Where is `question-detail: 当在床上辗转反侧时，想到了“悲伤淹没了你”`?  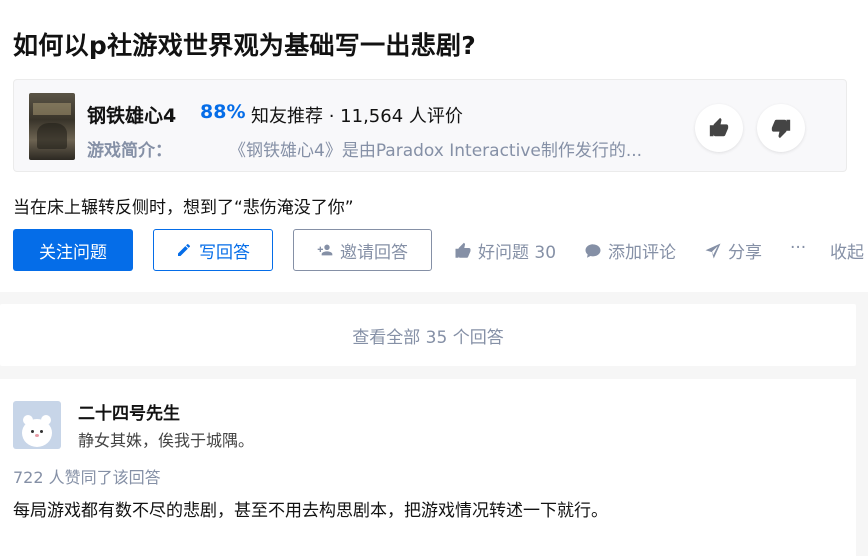
question-detail: 当在床上辗转反侧时，想到了“悲伤淹没了你” is located at coordinates (183, 208).